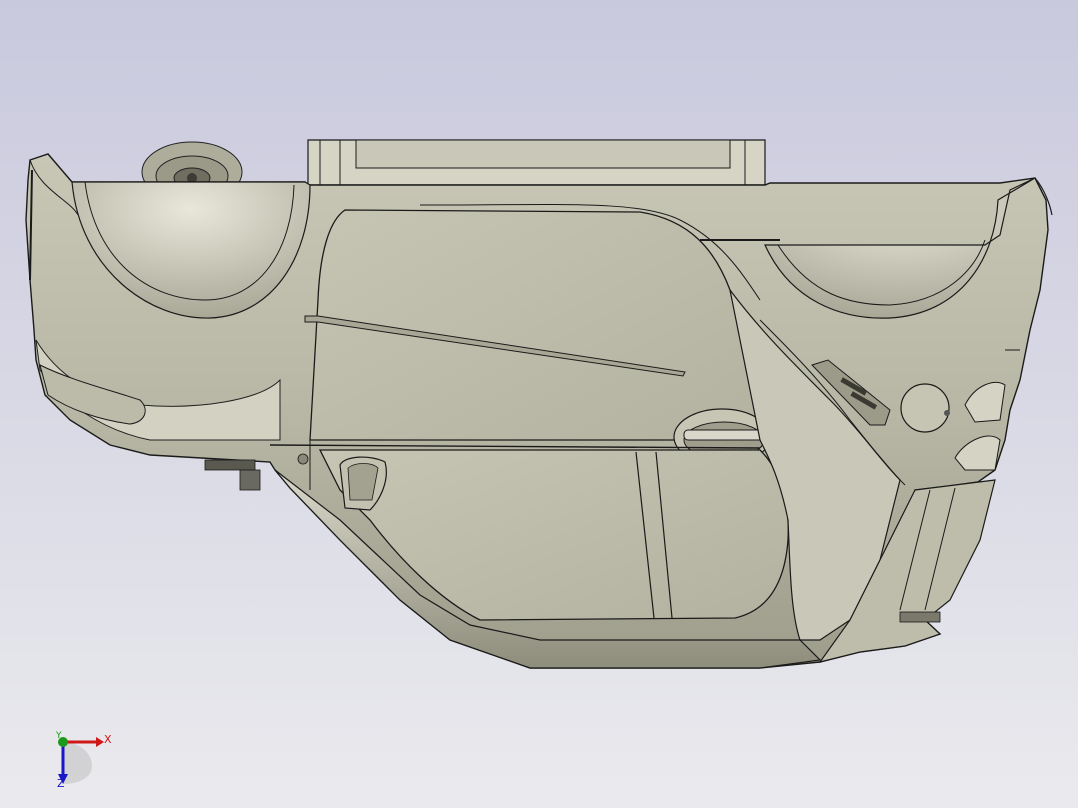 Image resolution: width=1078 pixels, height=808 pixels. I want to click on z-axis-label: Z, so click(61, 783).